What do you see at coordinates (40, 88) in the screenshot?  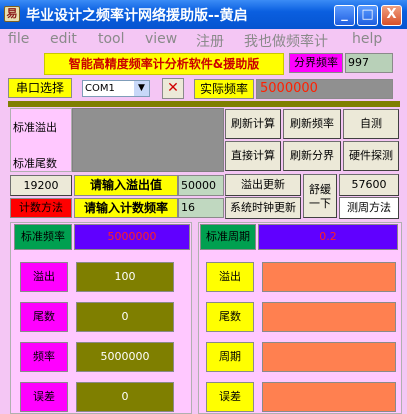 I see `serial-port-label: 串口选择` at bounding box center [40, 88].